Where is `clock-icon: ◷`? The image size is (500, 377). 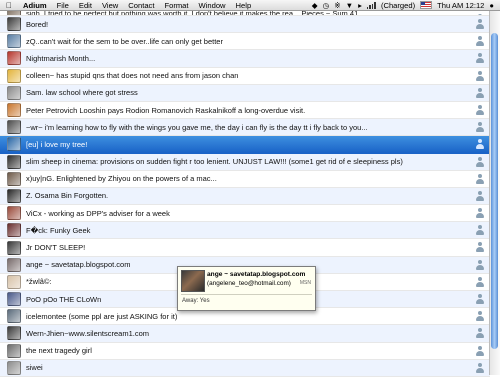 clock-icon: ◷ is located at coordinates (326, 5).